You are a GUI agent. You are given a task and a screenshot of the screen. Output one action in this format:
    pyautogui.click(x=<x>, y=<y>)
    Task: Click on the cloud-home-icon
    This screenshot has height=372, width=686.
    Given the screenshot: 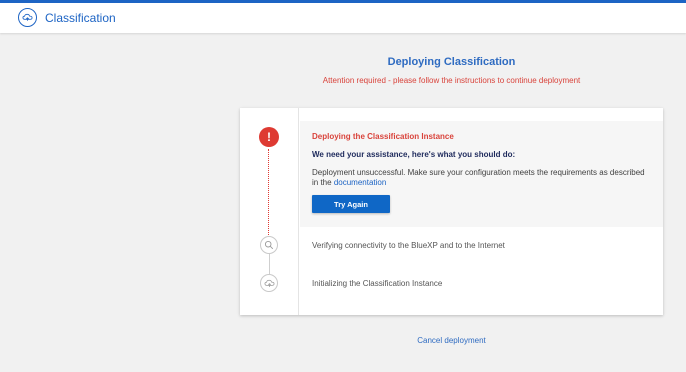 What is the action you would take?
    pyautogui.click(x=27, y=17)
    